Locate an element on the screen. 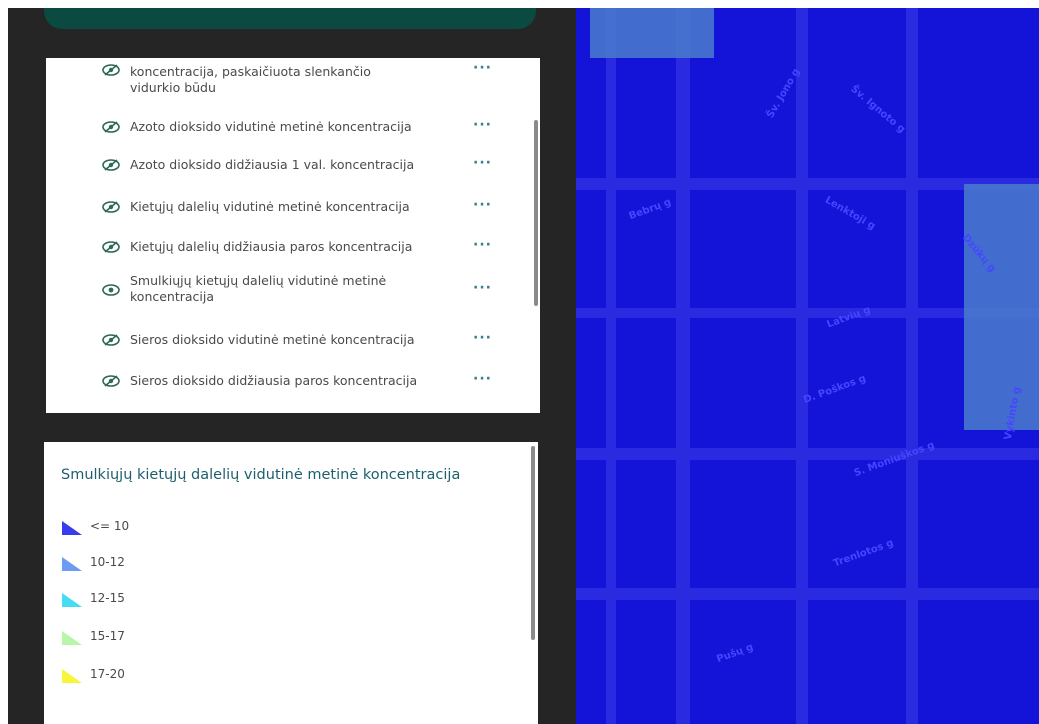 Image resolution: width=1039 pixels, height=724 pixels. eye-visible-icon is located at coordinates (111, 290).